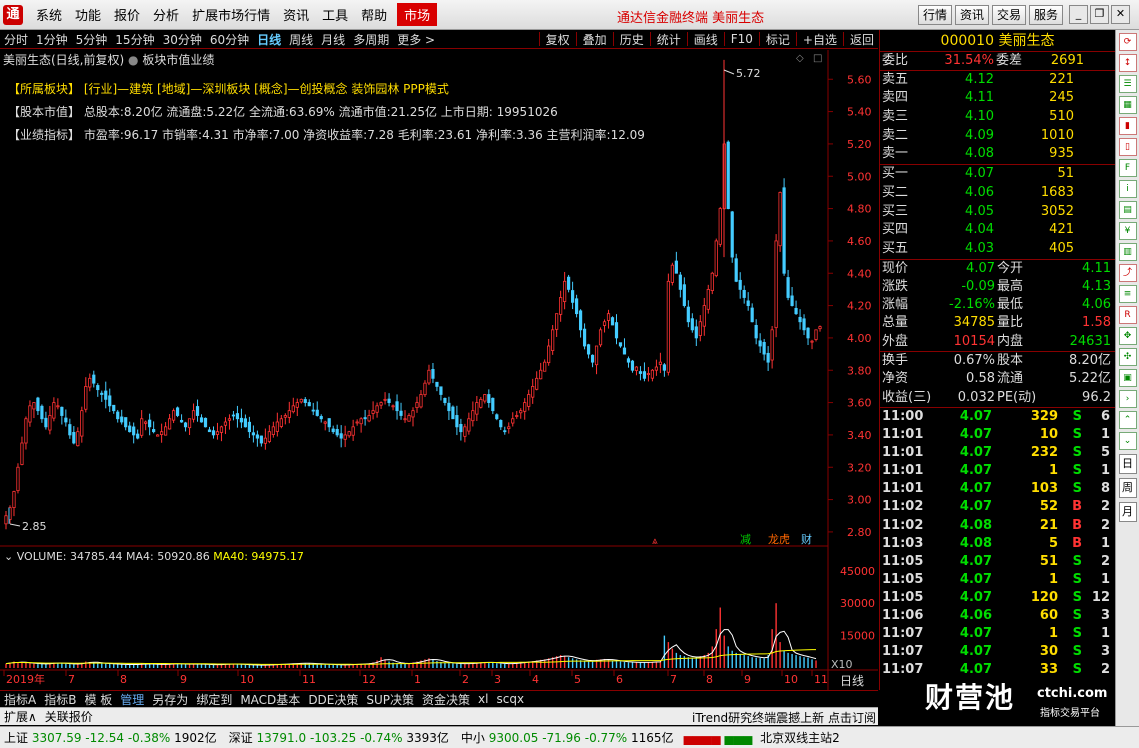  I want to click on menu-system: 系统, so click(49, 14).